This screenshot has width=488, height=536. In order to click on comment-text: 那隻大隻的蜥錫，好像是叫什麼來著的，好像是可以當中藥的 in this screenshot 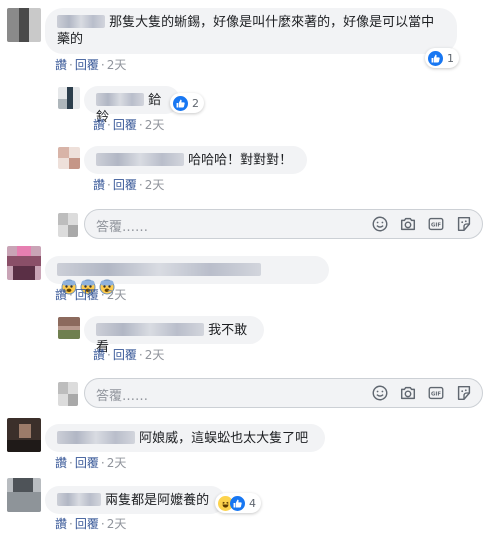, I will do `click(246, 31)`.